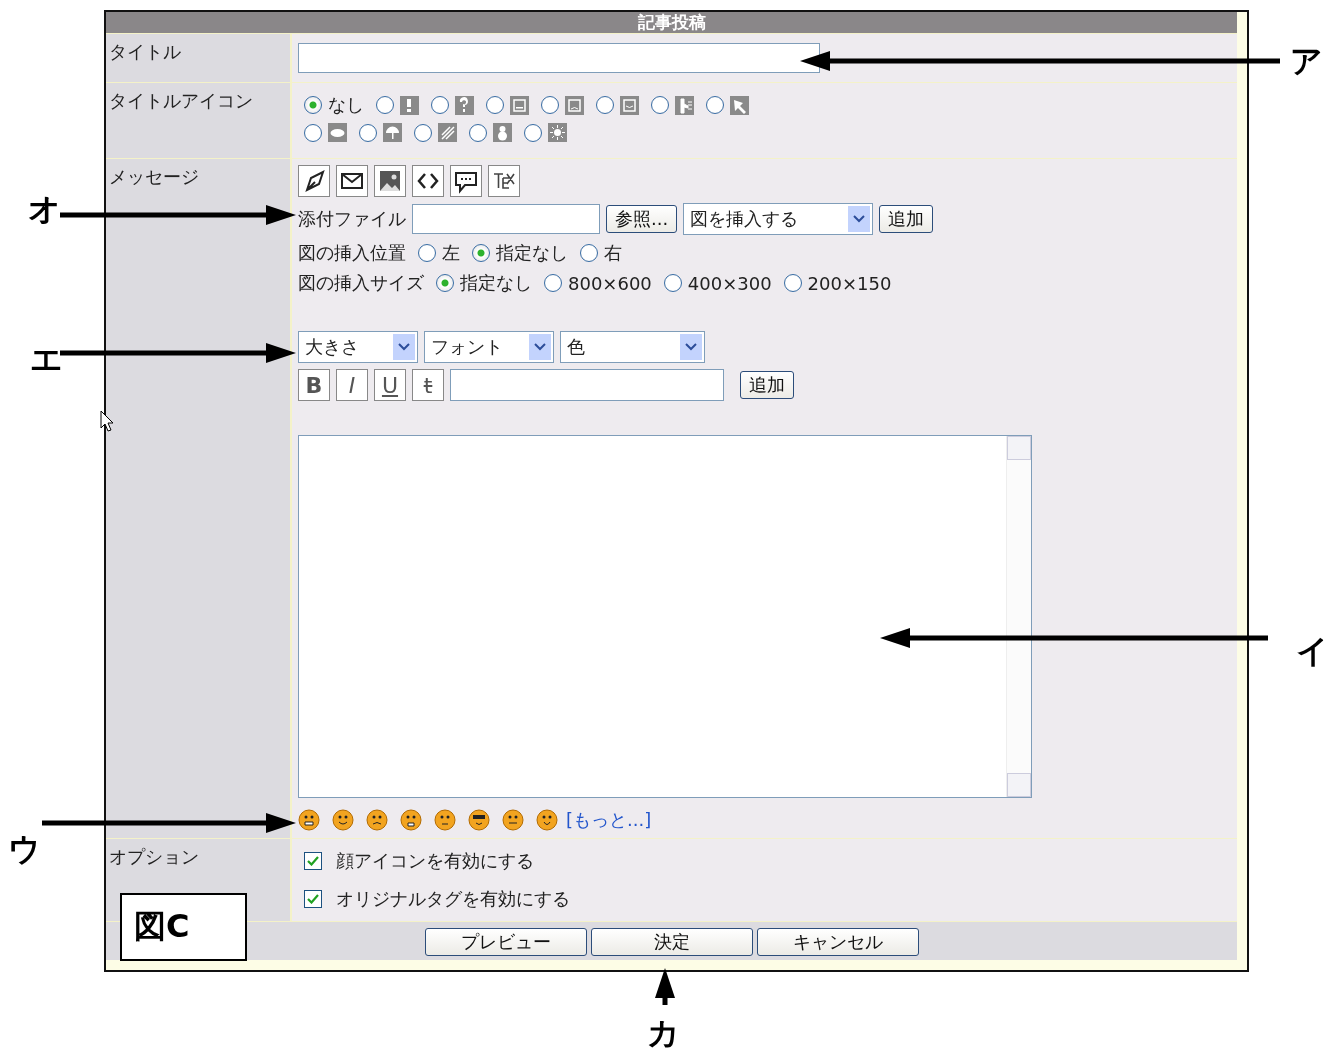 The height and width of the screenshot is (1059, 1334). Describe the element at coordinates (24, 849) in the screenshot. I see `callout-label: ウ` at that location.